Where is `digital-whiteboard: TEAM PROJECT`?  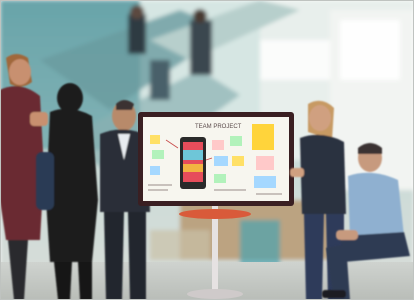 digital-whiteboard: TEAM PROJECT is located at coordinates (216, 159).